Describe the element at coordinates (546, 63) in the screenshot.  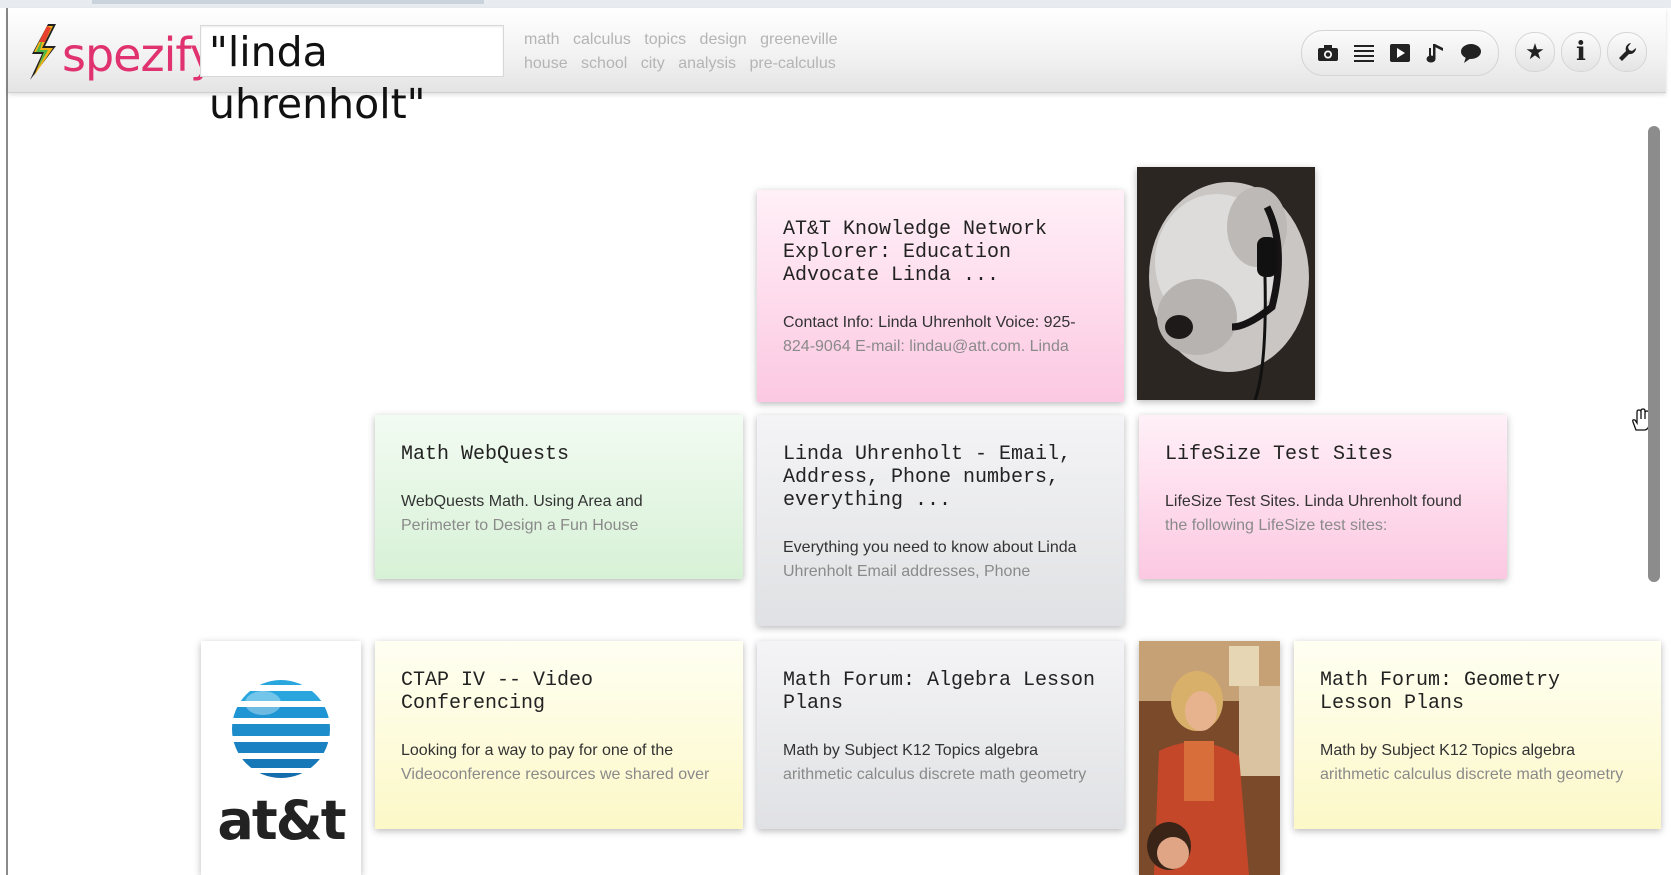
I see `tag-house: house` at that location.